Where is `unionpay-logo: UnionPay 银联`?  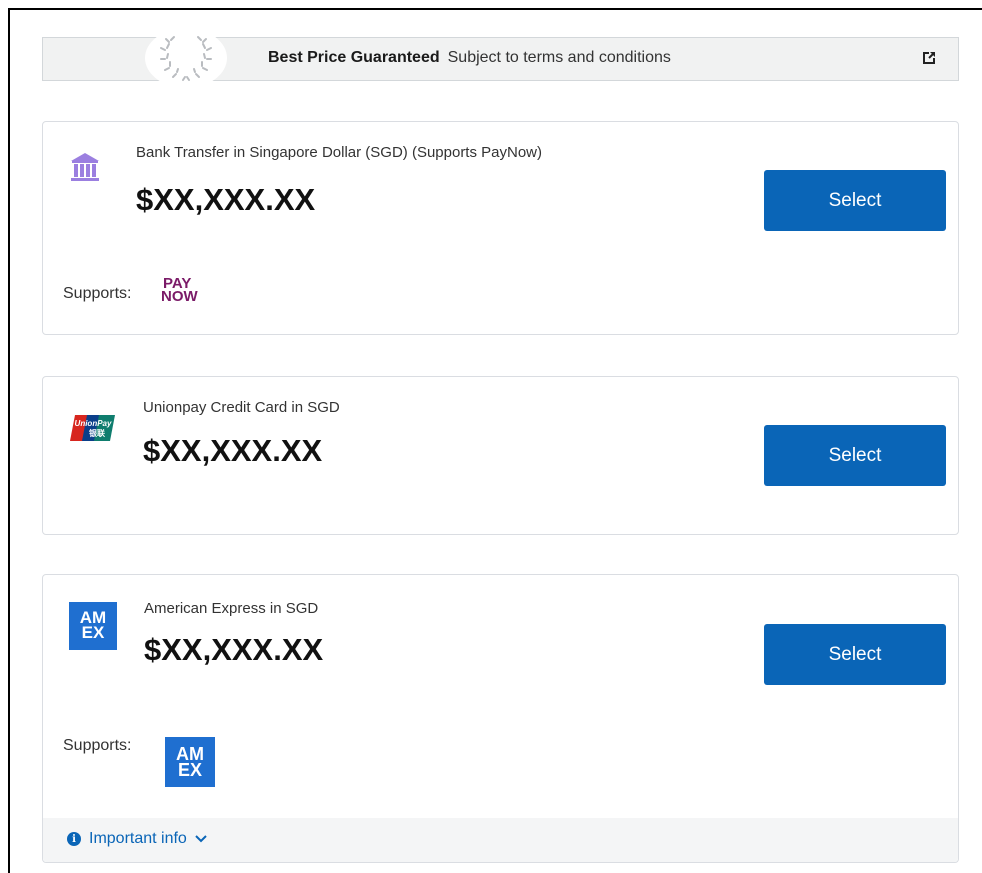
unionpay-logo: UnionPay 银联 is located at coordinates (93, 428).